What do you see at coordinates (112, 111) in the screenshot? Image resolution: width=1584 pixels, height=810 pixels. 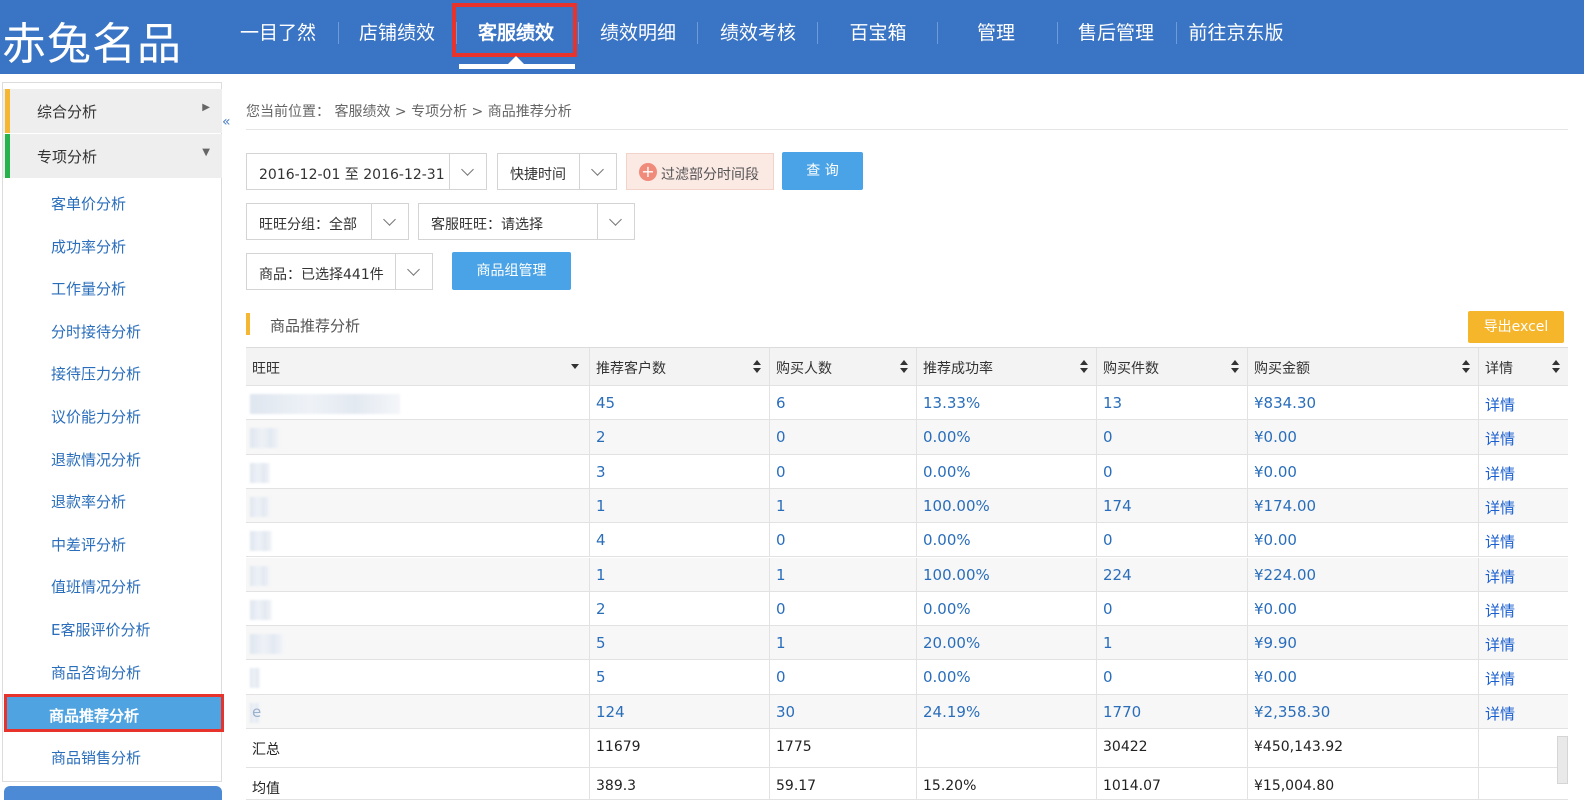 I see `sidebar-section-overall-analysis: 综合分析 ▶` at bounding box center [112, 111].